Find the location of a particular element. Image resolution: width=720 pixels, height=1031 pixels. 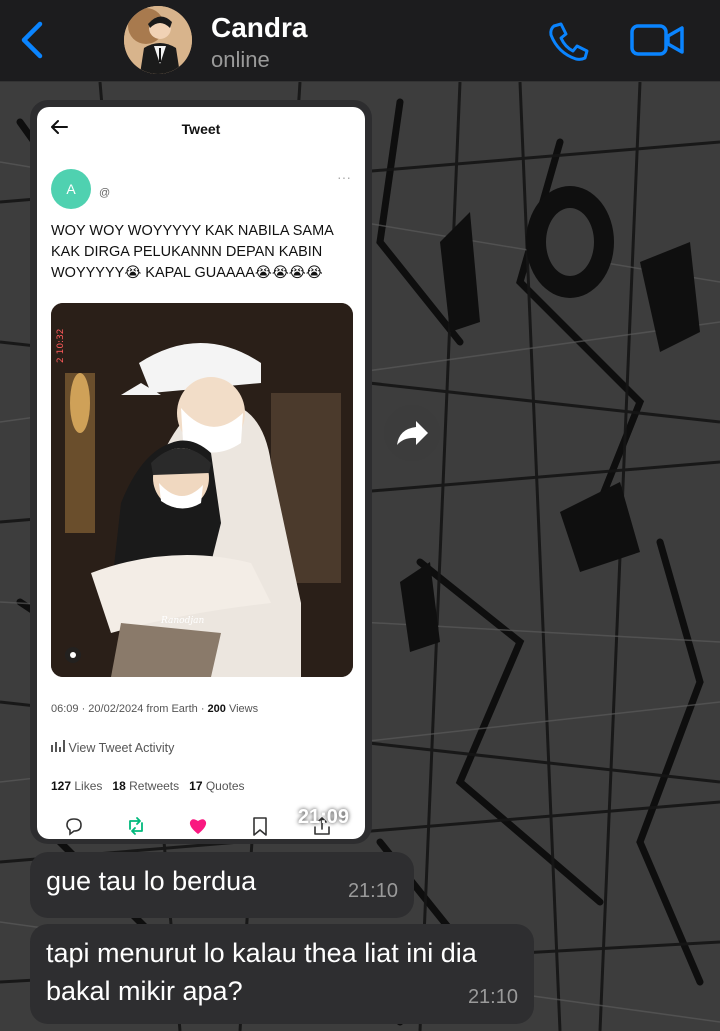

contact-status: online is located at coordinates (240, 59).